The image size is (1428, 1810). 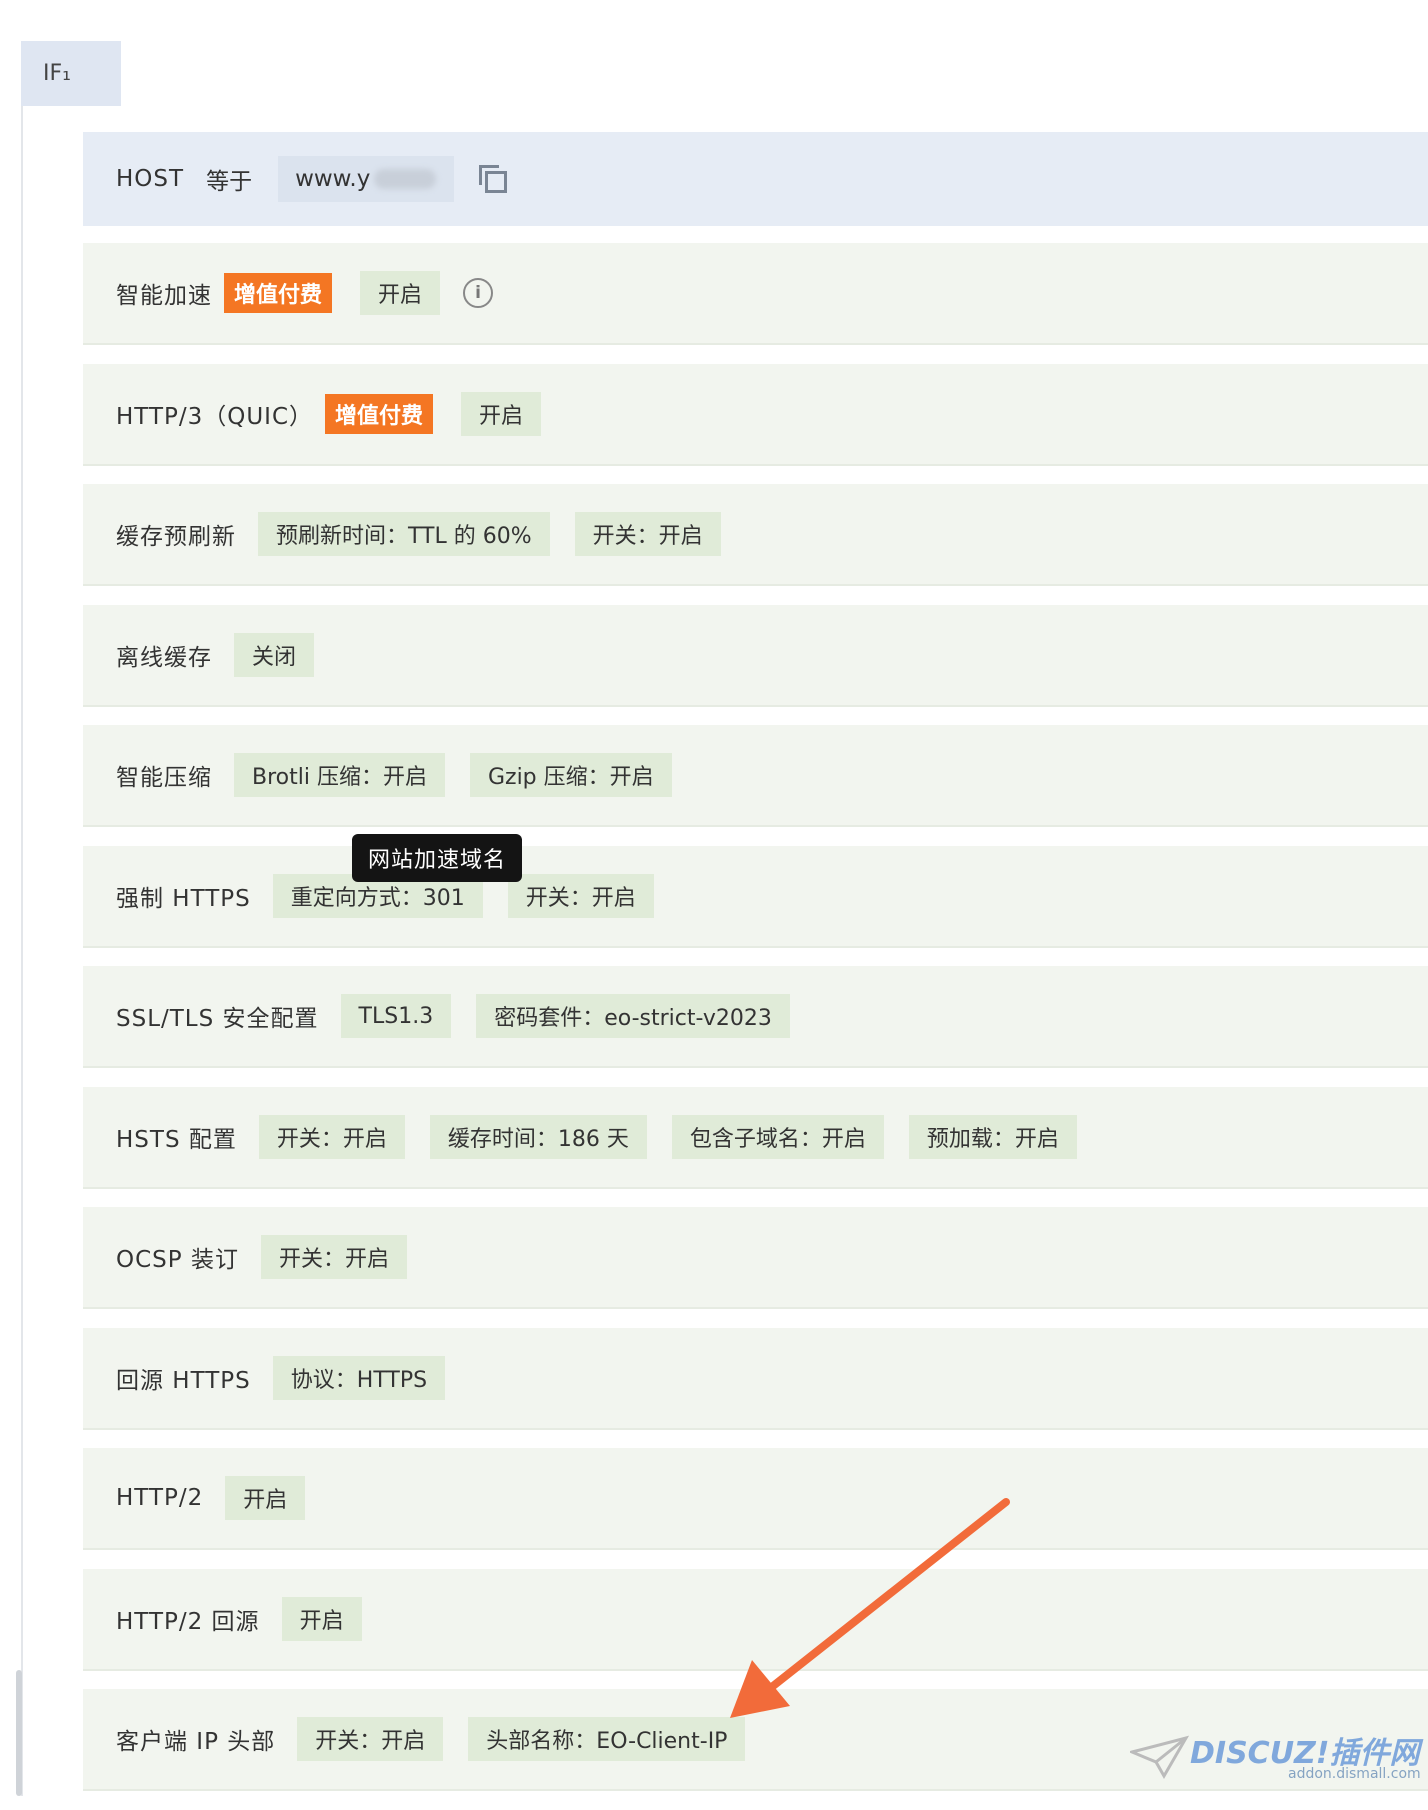 I want to click on scrollbar, so click(x=19, y=1733).